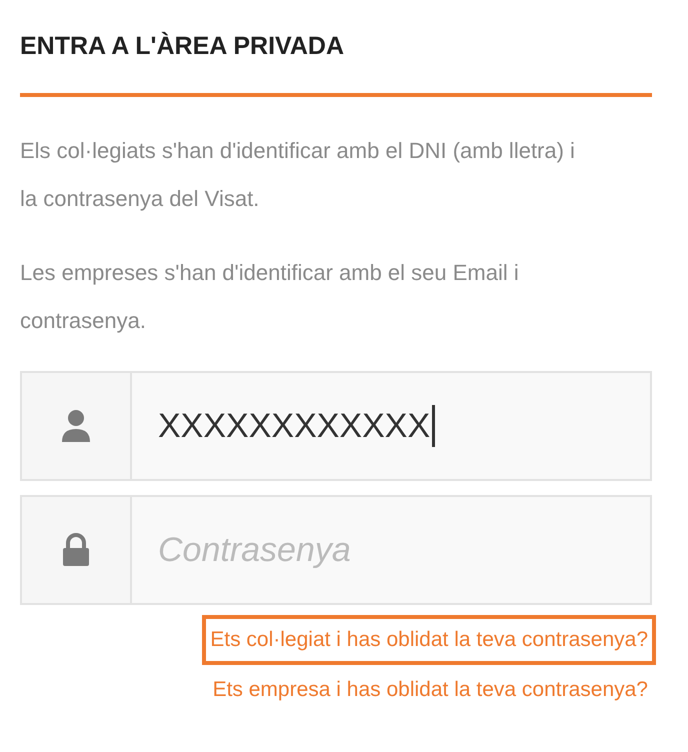 The image size is (688, 752). What do you see at coordinates (429, 640) in the screenshot?
I see `forgot-password-link: Ets col·legiat i has oblidat la teva contrasenya?` at bounding box center [429, 640].